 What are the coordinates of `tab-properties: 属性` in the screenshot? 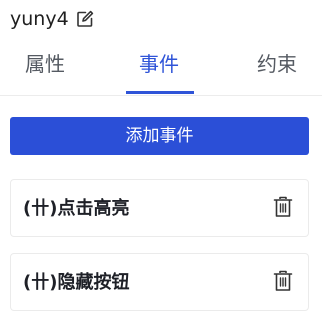 It's located at (45, 64).